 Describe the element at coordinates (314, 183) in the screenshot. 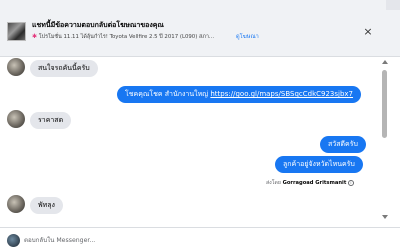

I see `sender-name: Gorragoad Gritsmanit` at that location.